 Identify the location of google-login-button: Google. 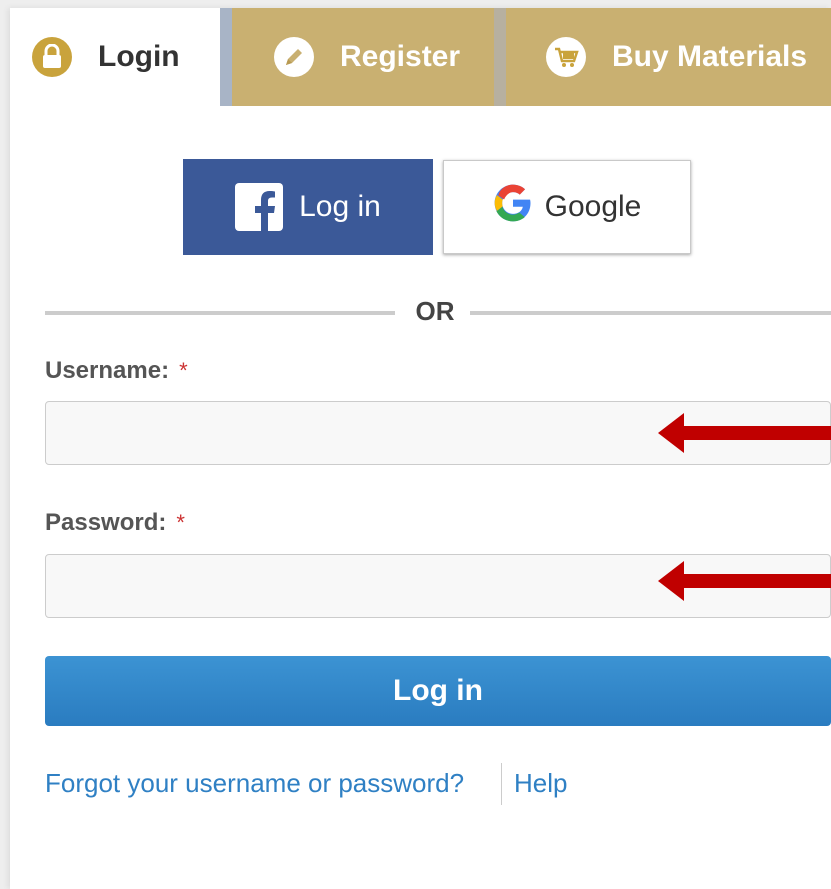
(567, 207).